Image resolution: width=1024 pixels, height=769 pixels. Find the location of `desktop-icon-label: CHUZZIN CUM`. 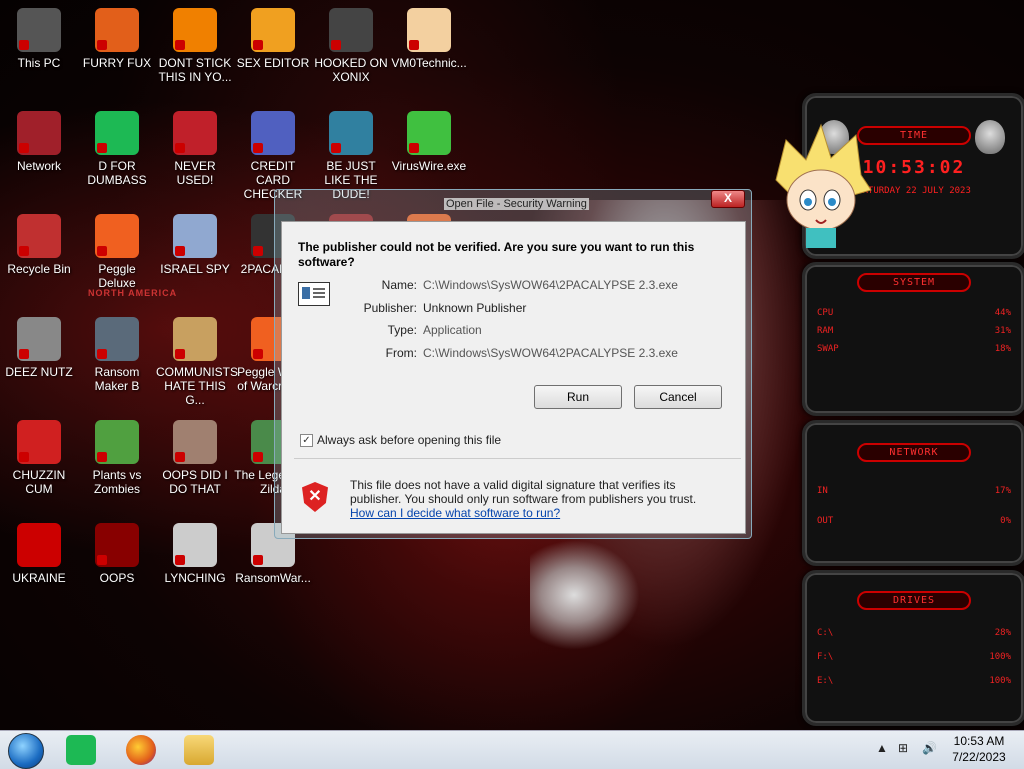

desktop-icon-label: CHUZZIN CUM is located at coordinates (39, 482).